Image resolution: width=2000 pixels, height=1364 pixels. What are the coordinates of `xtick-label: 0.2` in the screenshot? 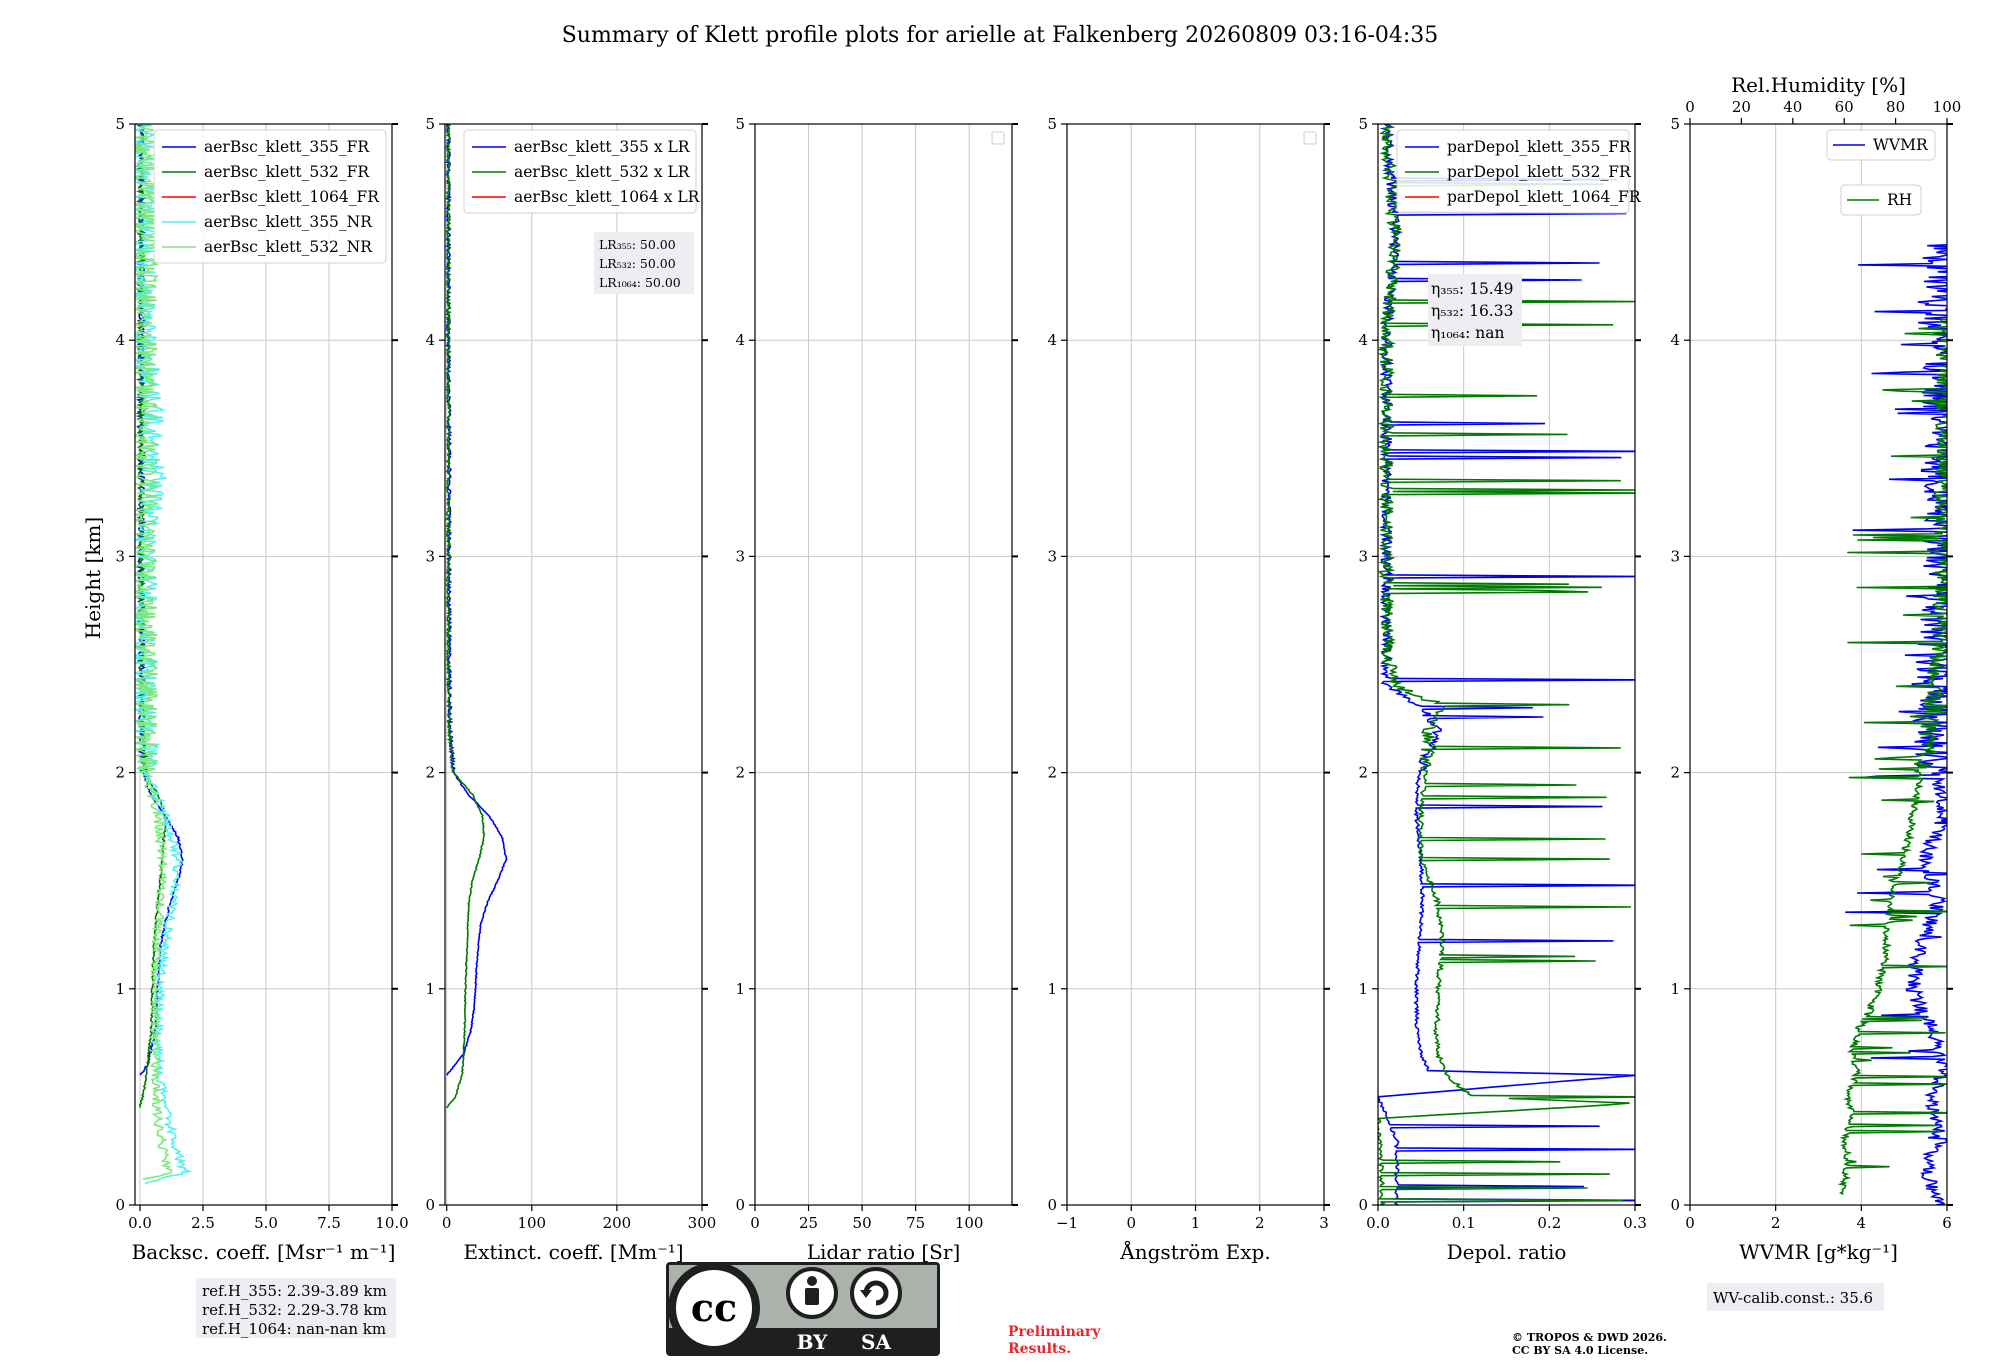 It's located at (1549, 1223).